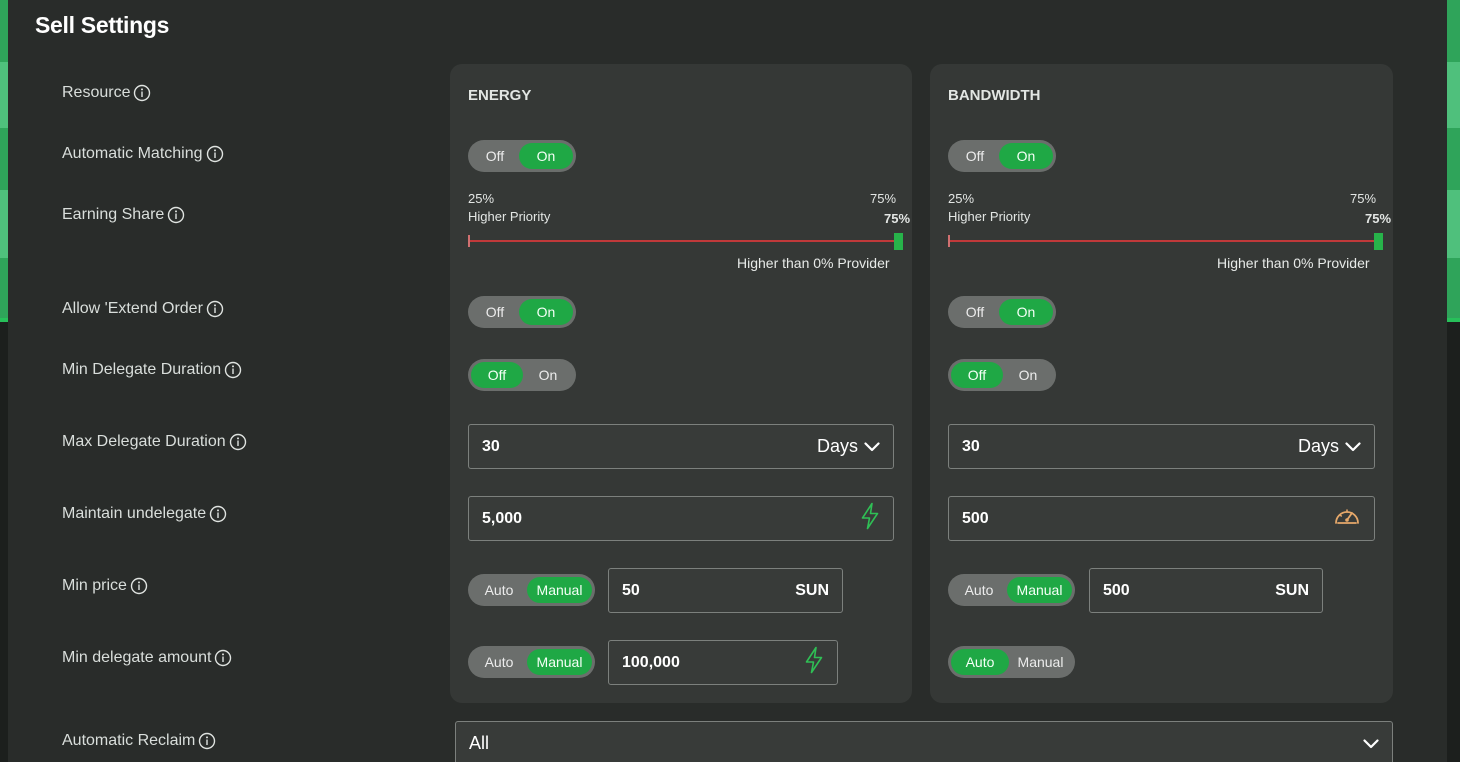 This screenshot has height=762, width=1460. Describe the element at coordinates (1116, 590) in the screenshot. I see `price-value: 500` at that location.